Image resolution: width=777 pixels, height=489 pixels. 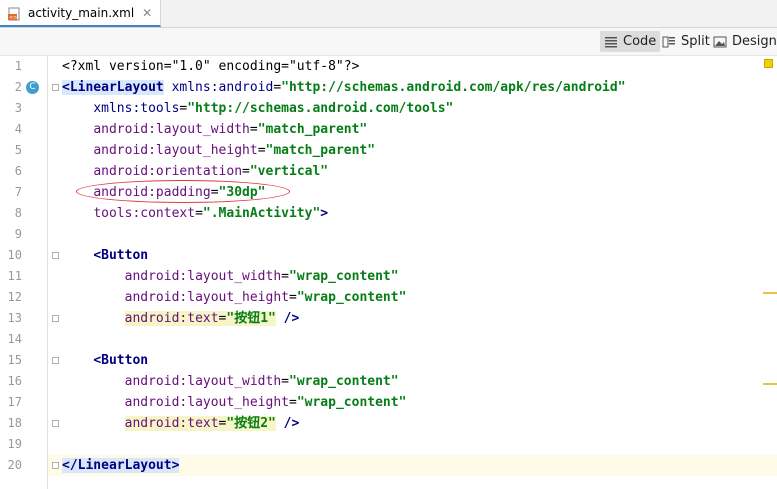 What do you see at coordinates (14, 318) in the screenshot?
I see `line-number: 13` at bounding box center [14, 318].